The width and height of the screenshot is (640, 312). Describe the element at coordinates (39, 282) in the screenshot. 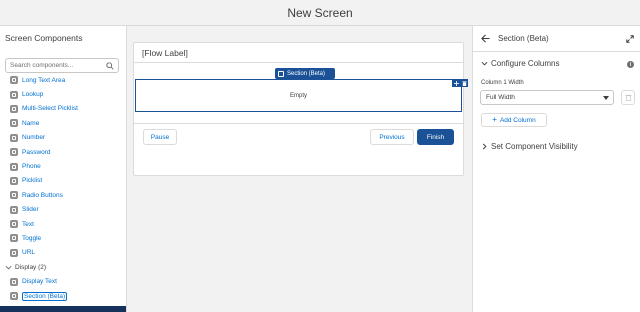

I see `component-label: Display Text` at that location.